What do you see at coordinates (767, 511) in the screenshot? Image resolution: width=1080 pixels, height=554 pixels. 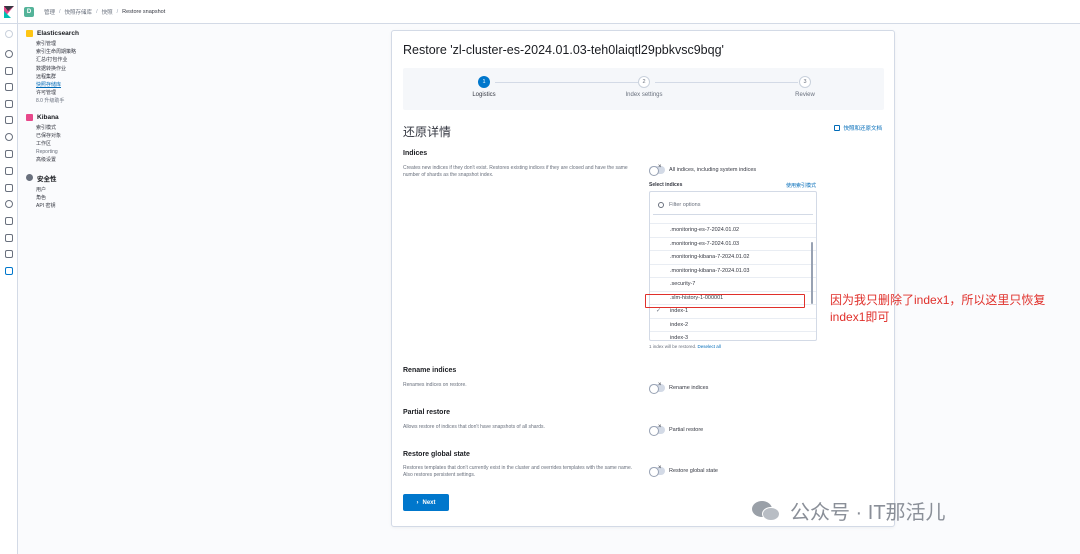 I see `wechat-icon` at bounding box center [767, 511].